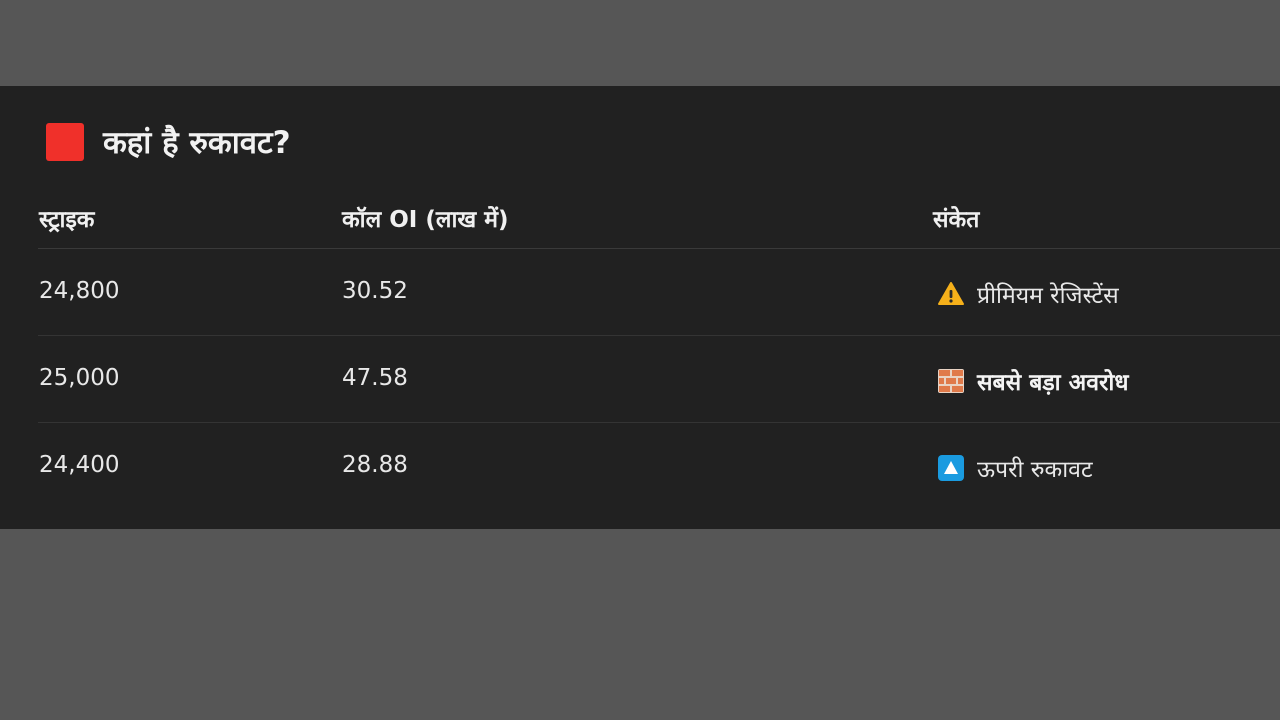  Describe the element at coordinates (425, 220) in the screenshot. I see `header-call-oi: कॉल OI (लाख में)` at that location.